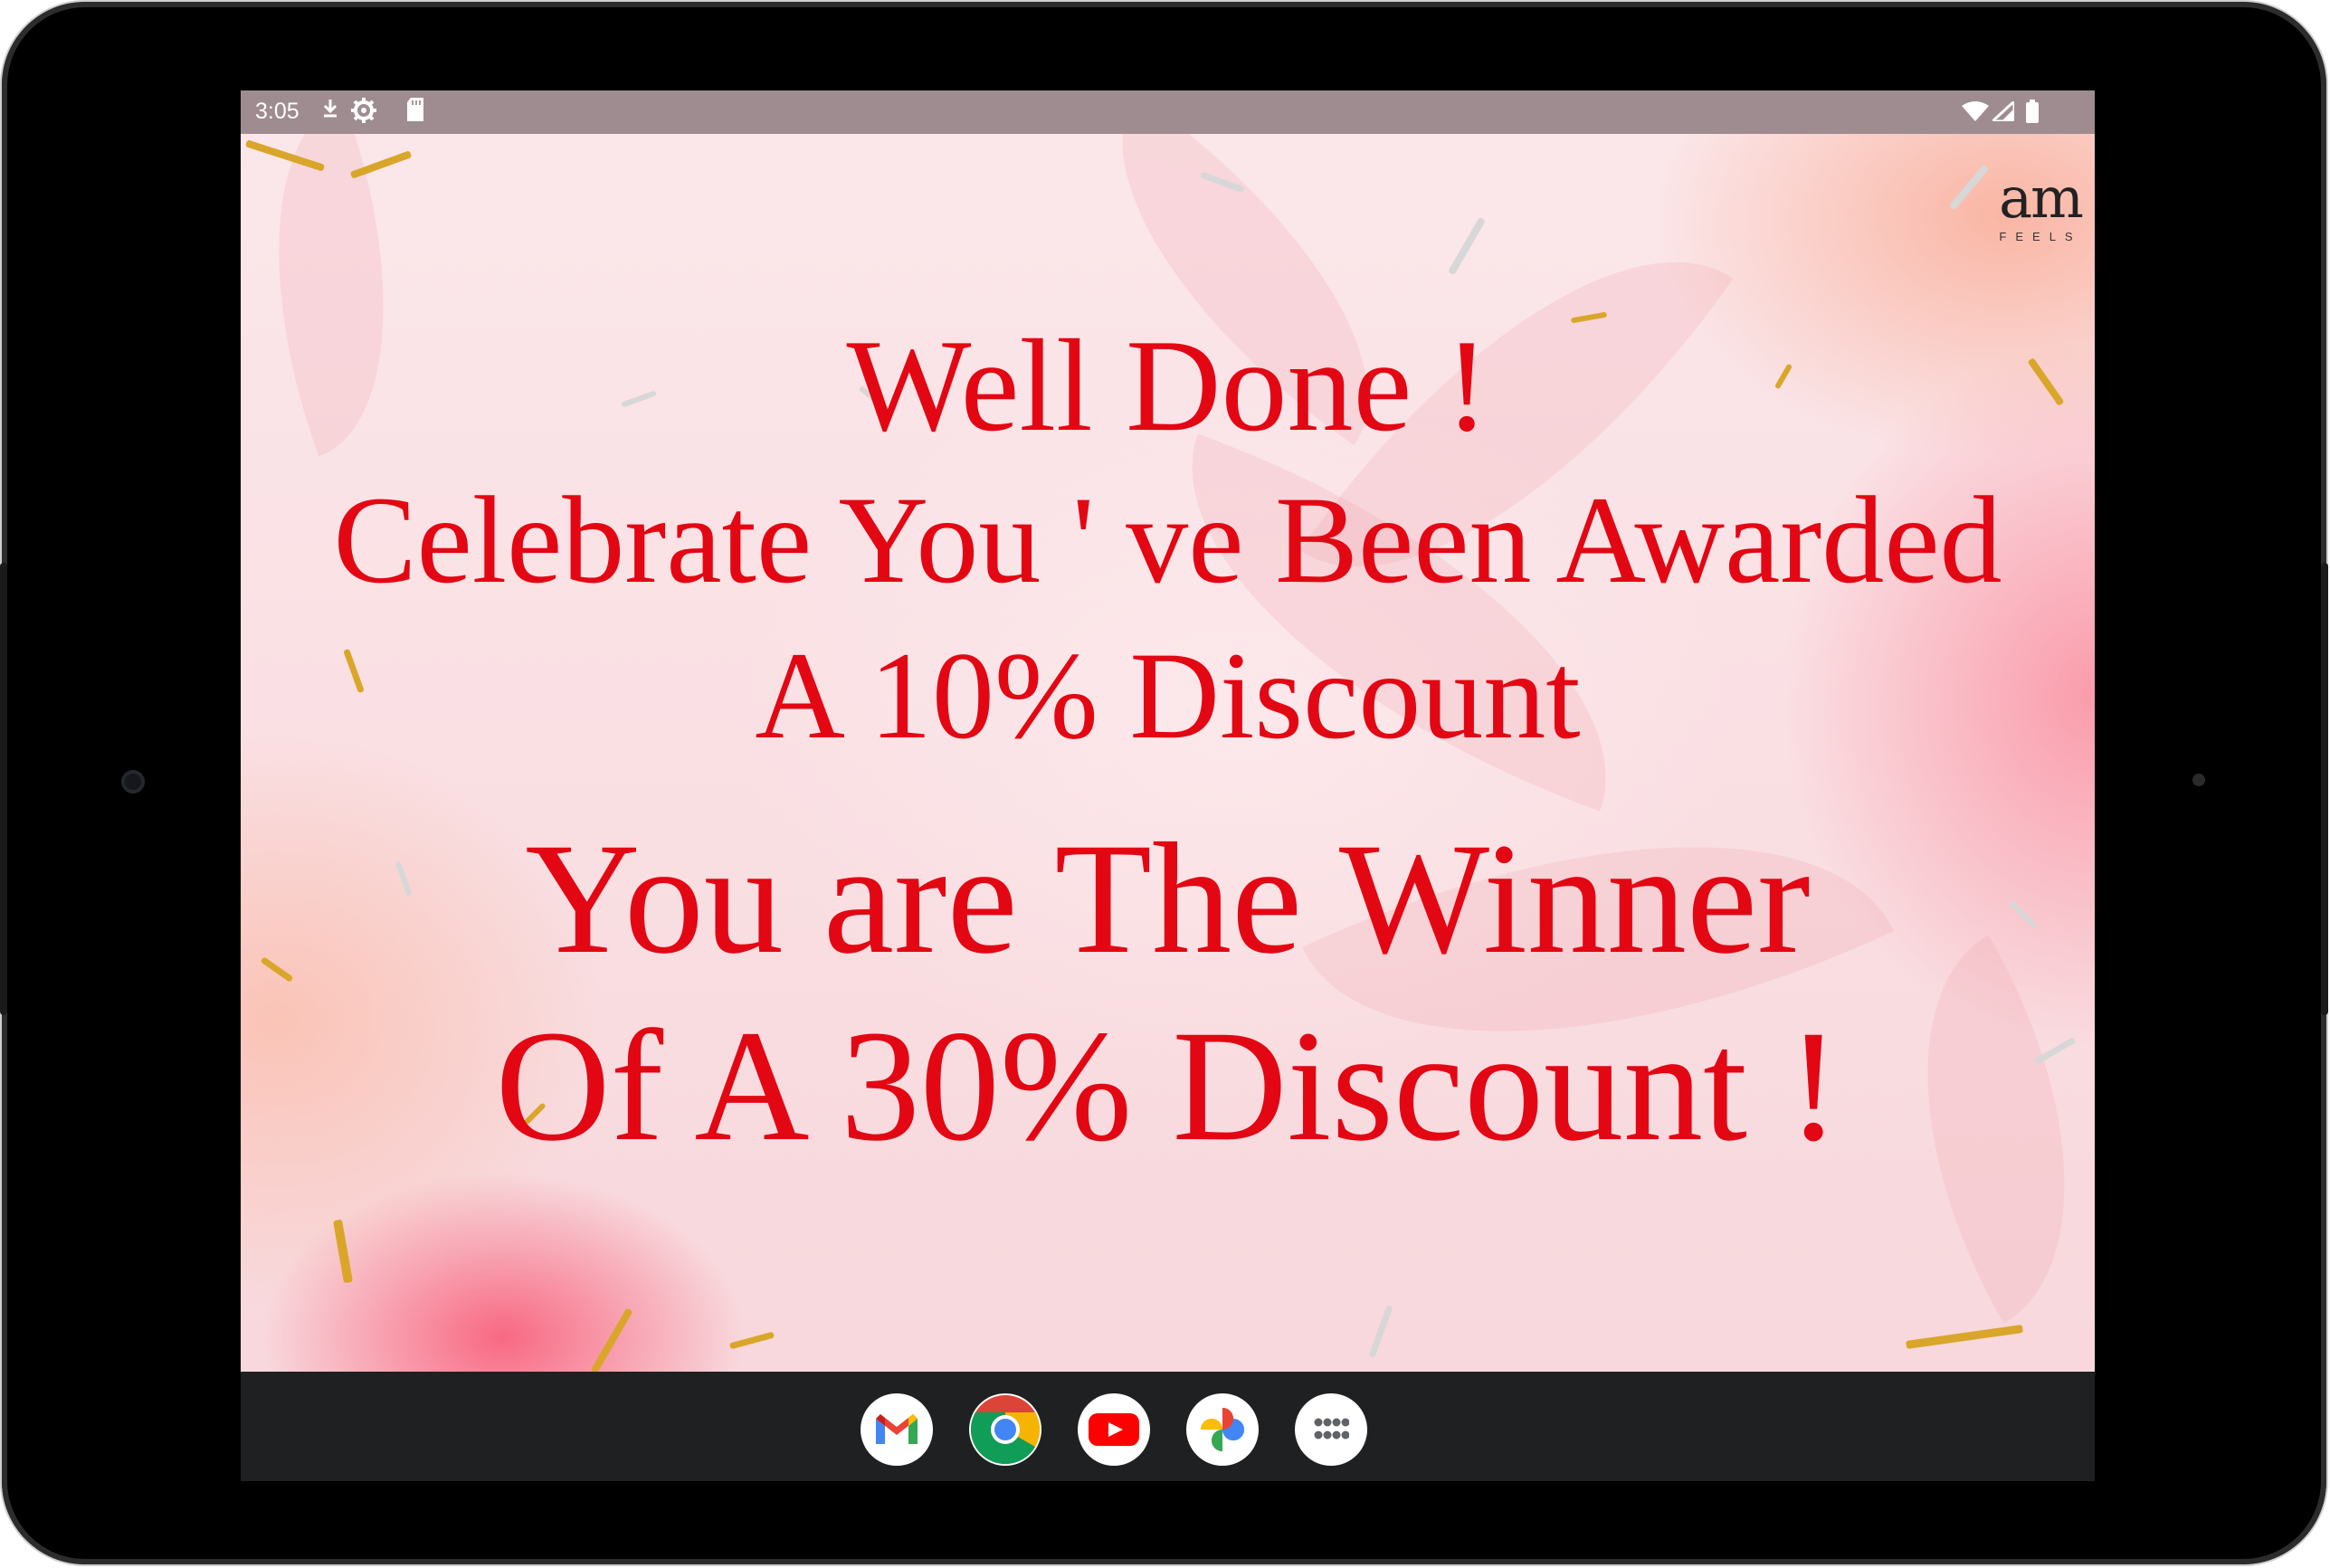 Image resolution: width=2330 pixels, height=1568 pixels. Describe the element at coordinates (1168, 899) in the screenshot. I see `headline-winner: You are The Winner` at that location.